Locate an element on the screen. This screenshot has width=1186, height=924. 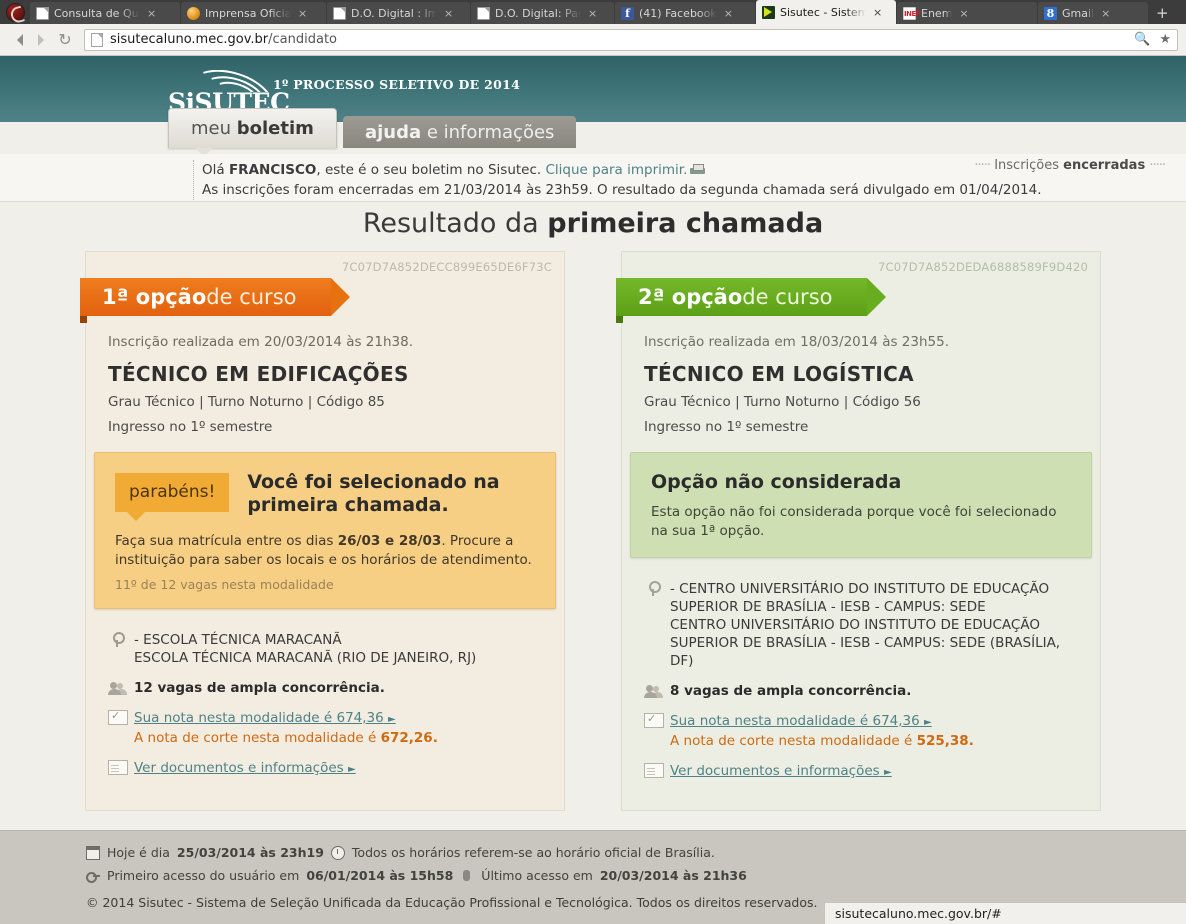
browser-status-bar: sisutecaluno.mec.gov.br/# is located at coordinates (1005, 913).